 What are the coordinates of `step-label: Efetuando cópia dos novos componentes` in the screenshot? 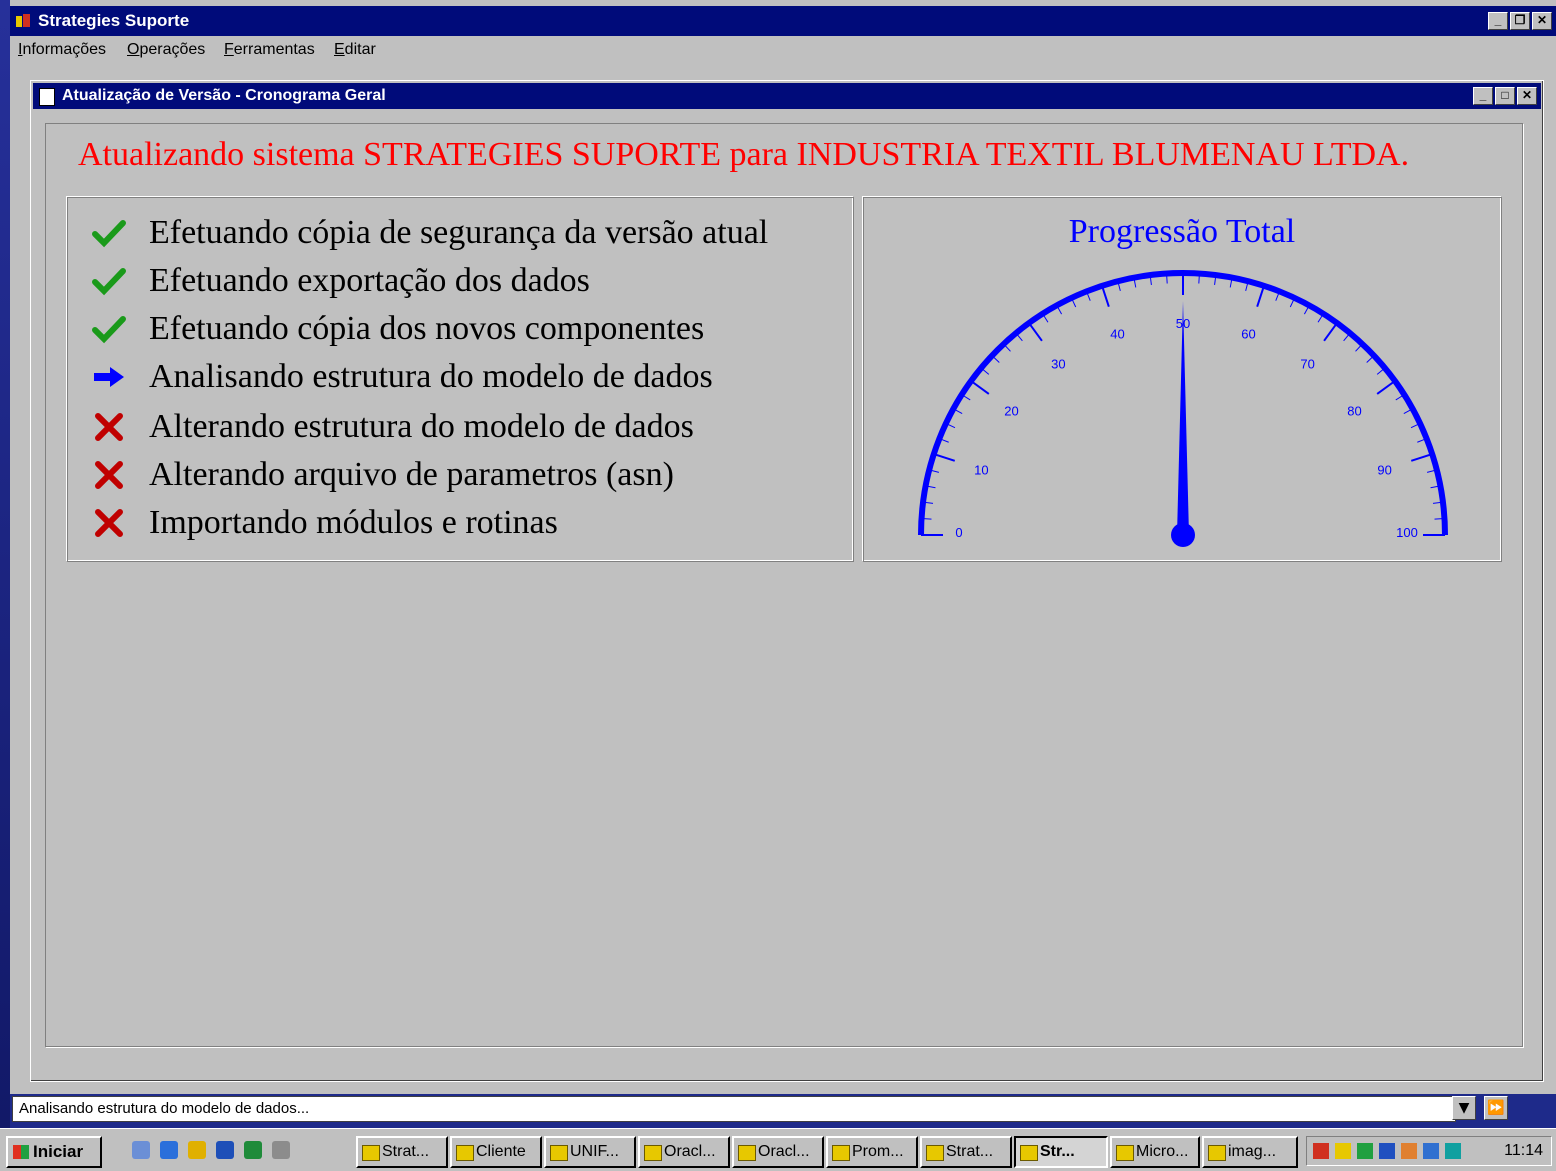 It's located at (427, 328).